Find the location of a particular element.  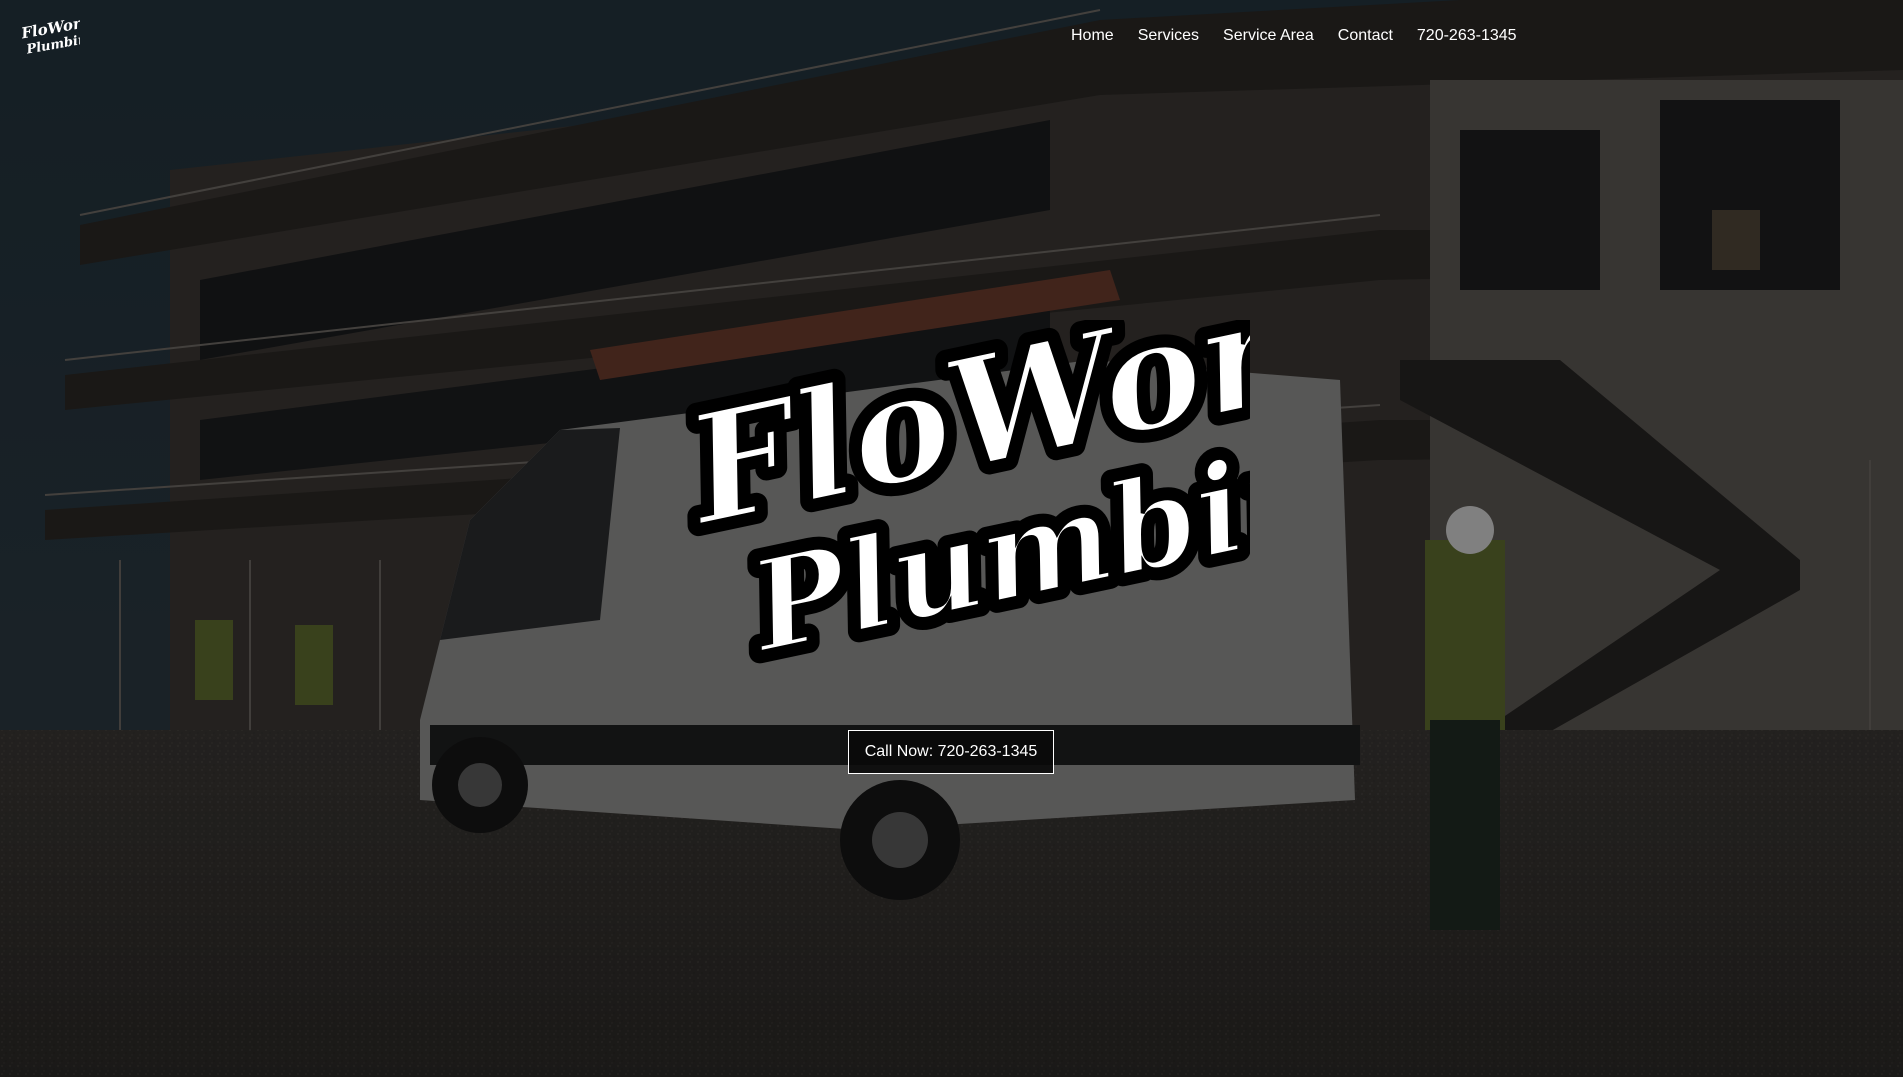

site-logo-small: FloWorks Plumbing is located at coordinates (49, 36).